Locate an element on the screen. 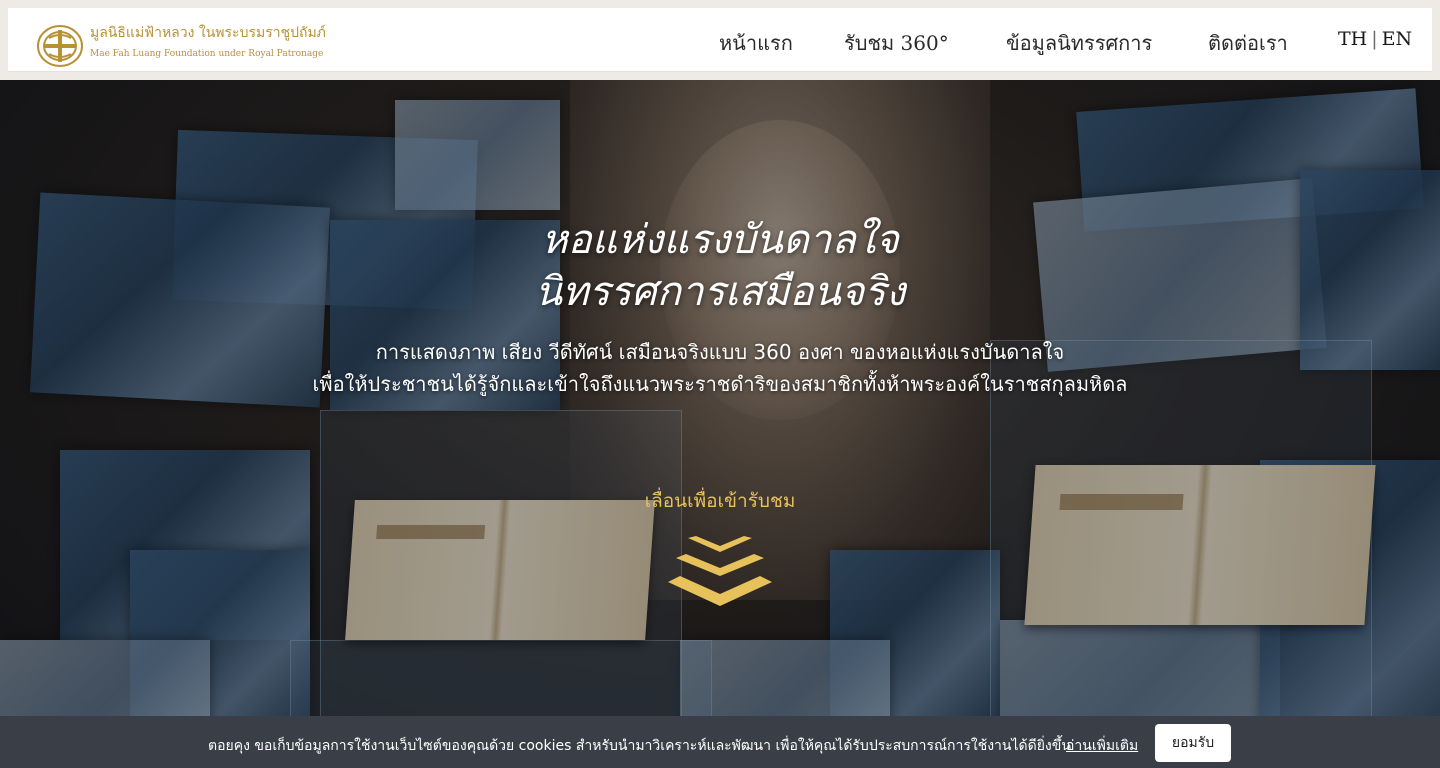 This screenshot has height=768, width=1440. chevrons-down-icon is located at coordinates (720, 572).